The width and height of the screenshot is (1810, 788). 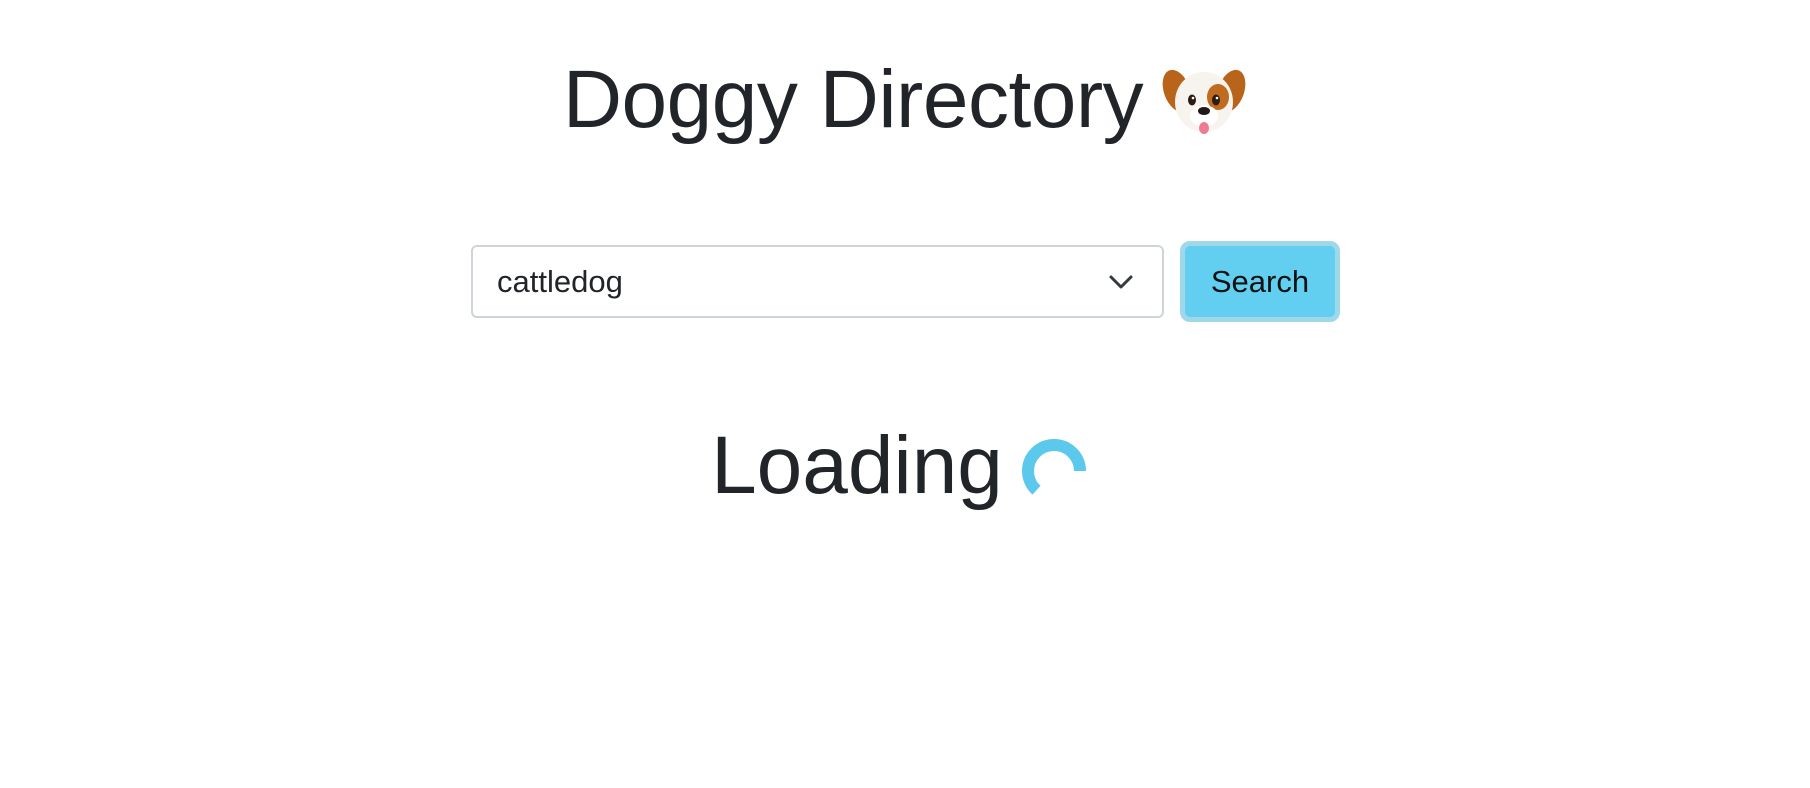 I want to click on page-title: Doggy Directory, so click(x=853, y=99).